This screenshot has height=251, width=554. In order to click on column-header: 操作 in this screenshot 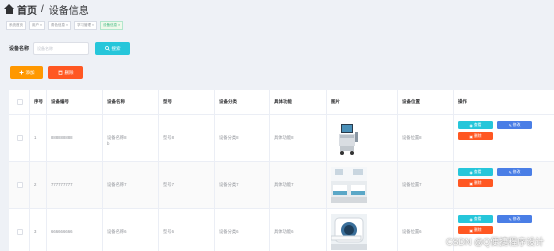, I will do `click(462, 101)`.